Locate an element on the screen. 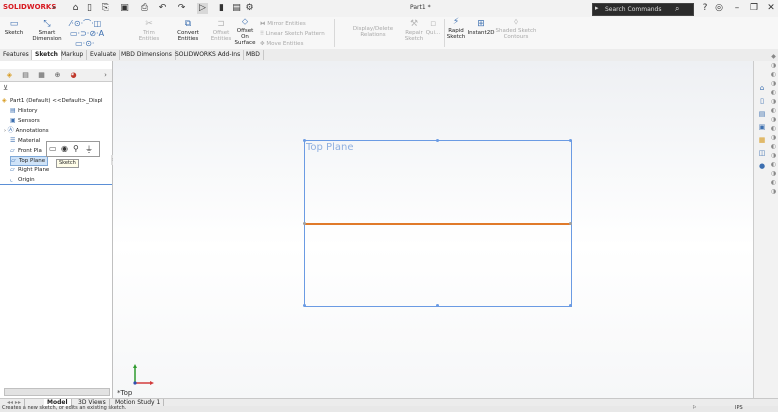 Image resolution: width=778 pixels, height=412 pixels. document-title: Part1 * is located at coordinates (420, 7).